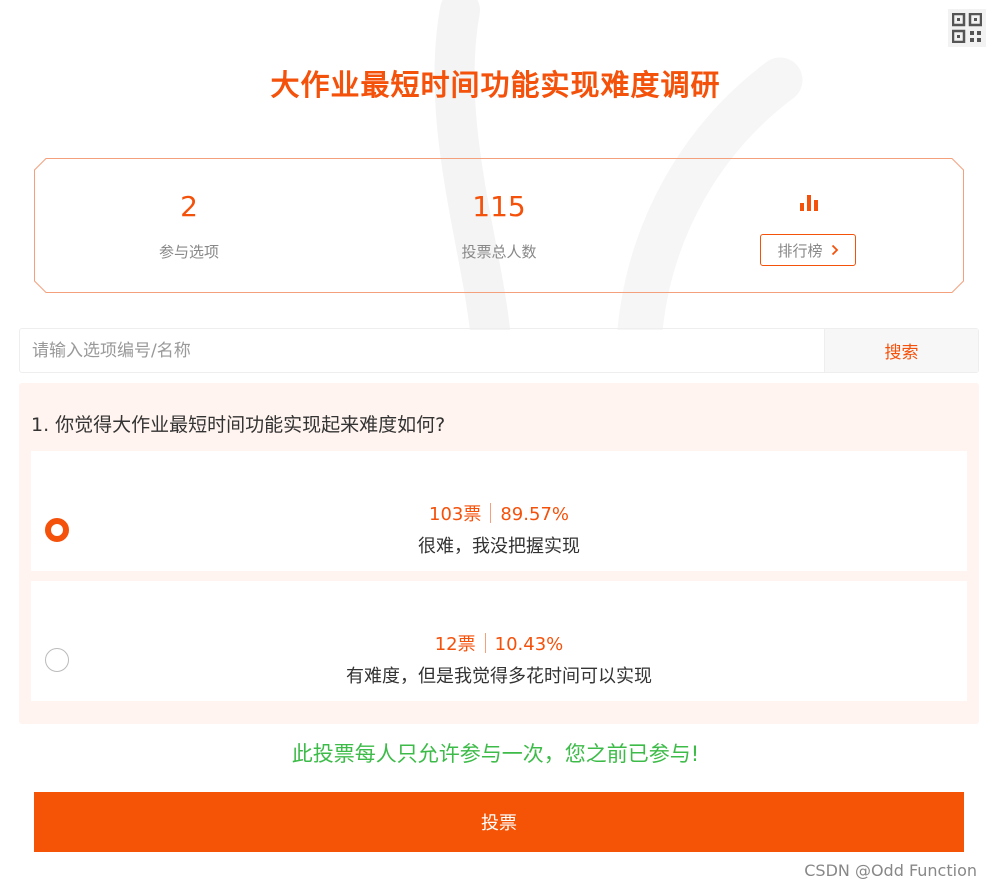 The image size is (991, 888). Describe the element at coordinates (800, 250) in the screenshot. I see `ranking-button-label: 排行榜` at that location.